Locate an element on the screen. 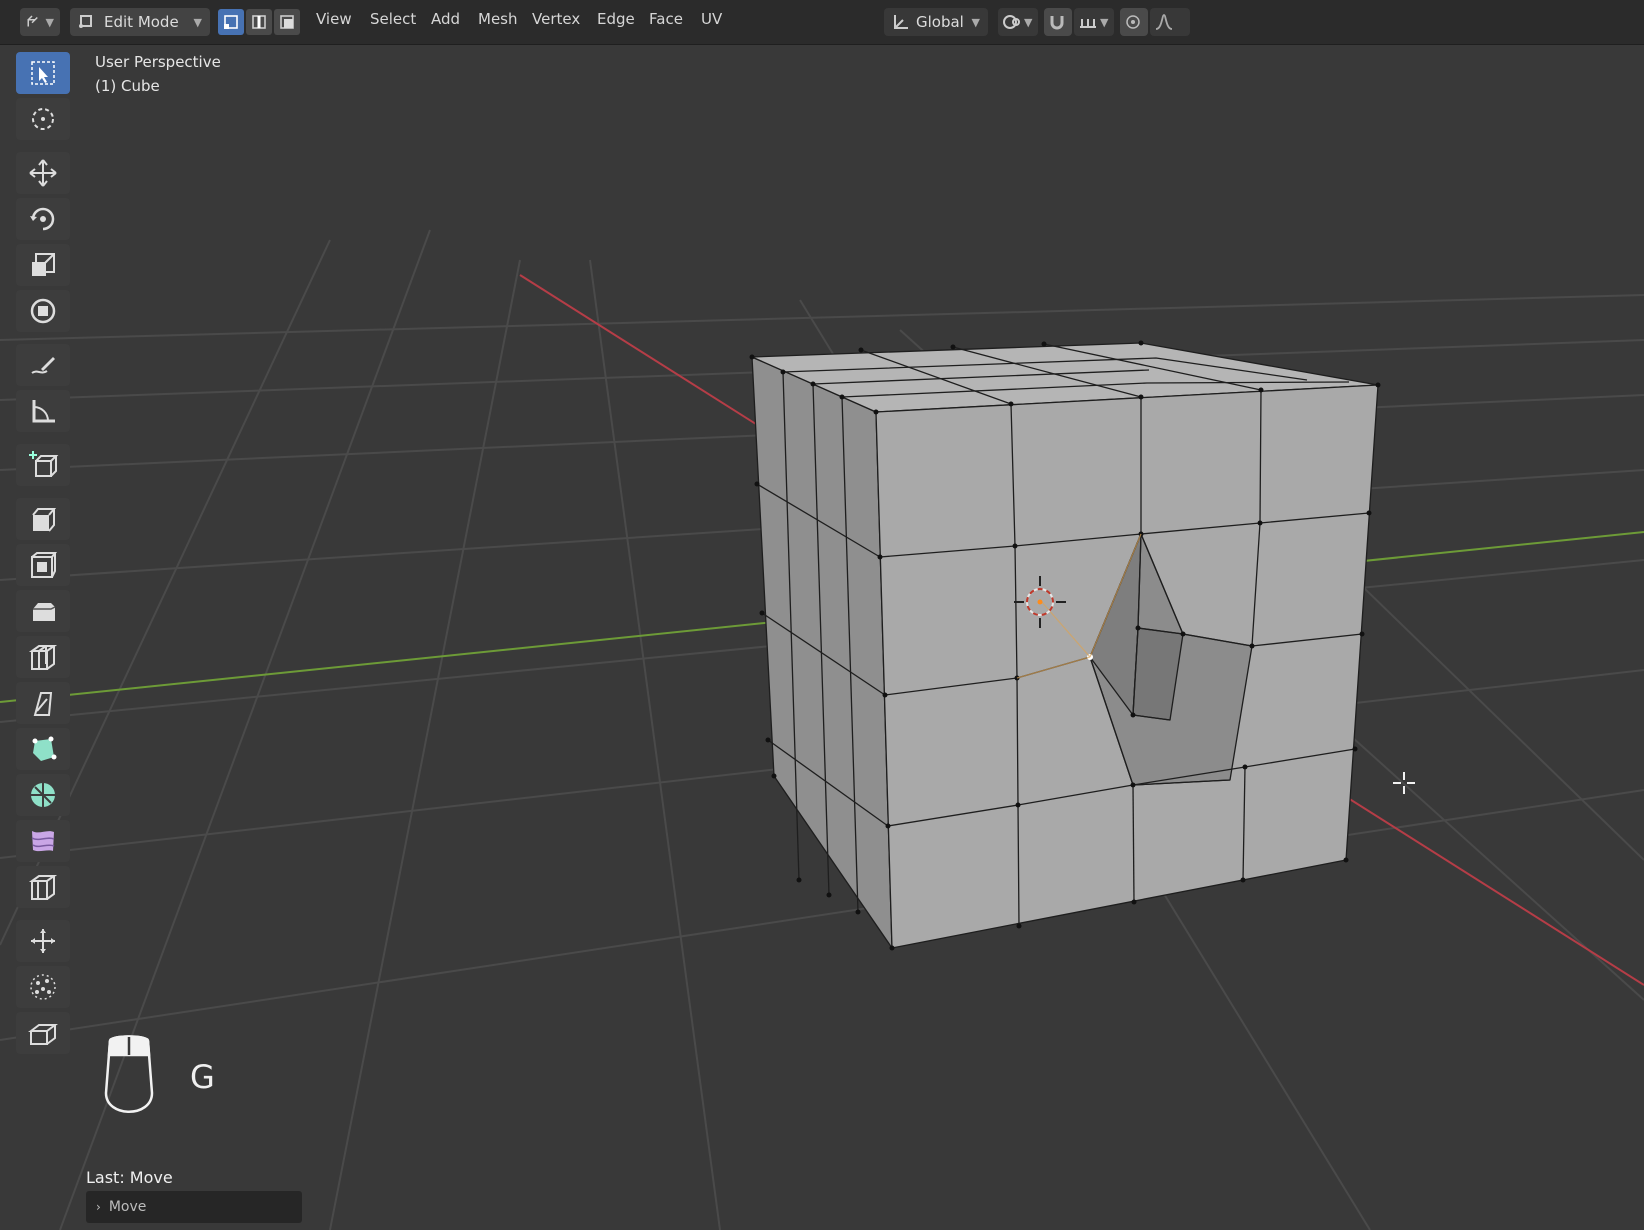 This screenshot has width=1644, height=1230. proportional-edit-icon is located at coordinates (1133, 22).